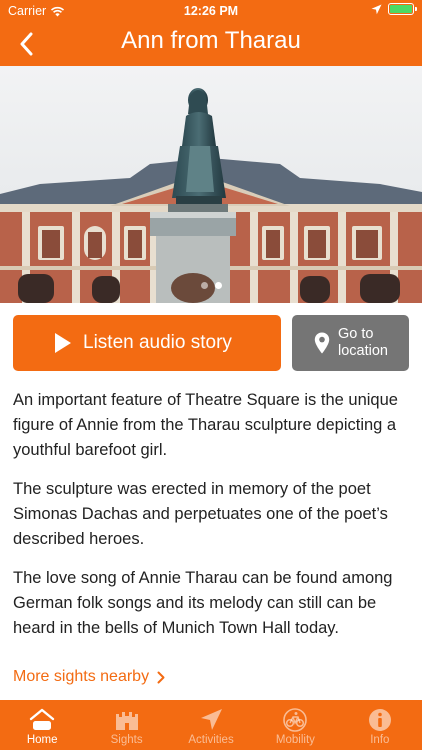  Describe the element at coordinates (211, 285) in the screenshot. I see `carousel-indicator` at that location.